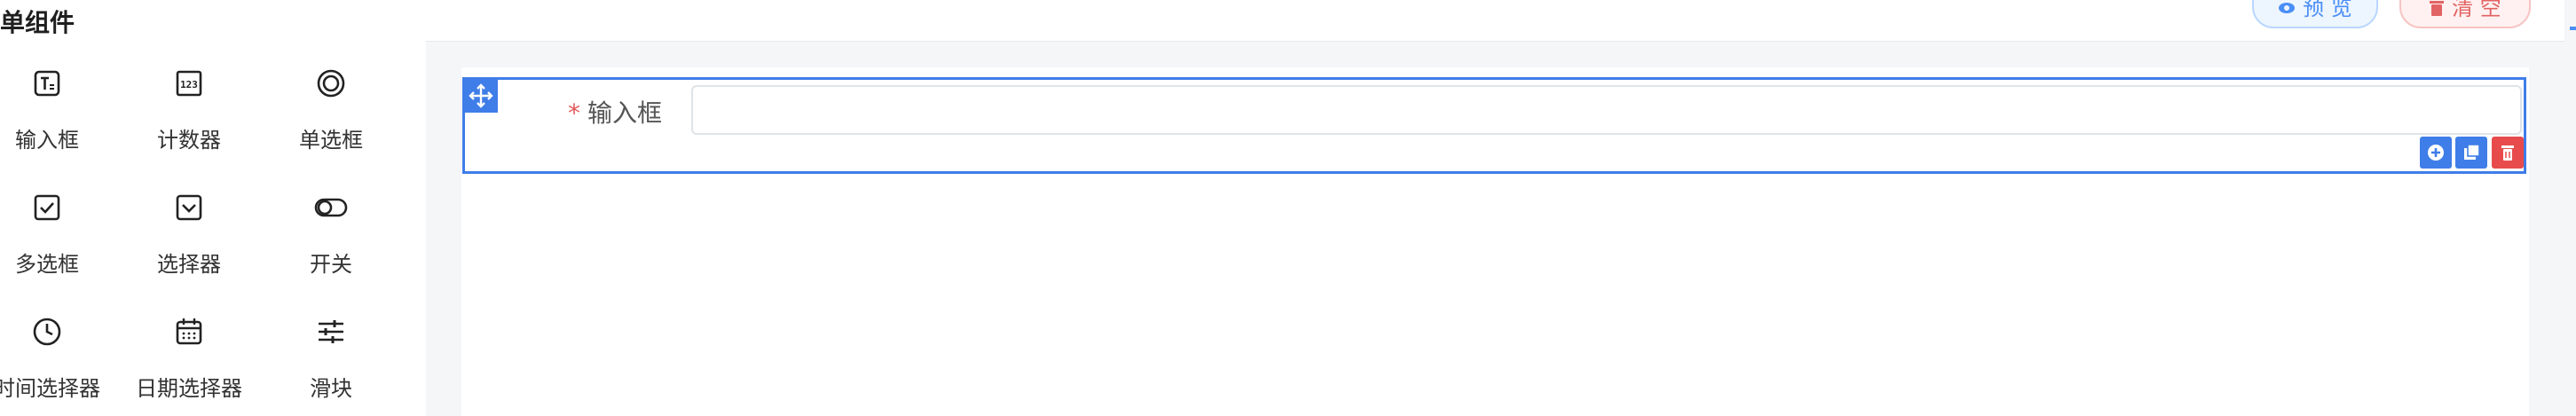  Describe the element at coordinates (189, 389) in the screenshot. I see `component-label: 日期选择器` at that location.